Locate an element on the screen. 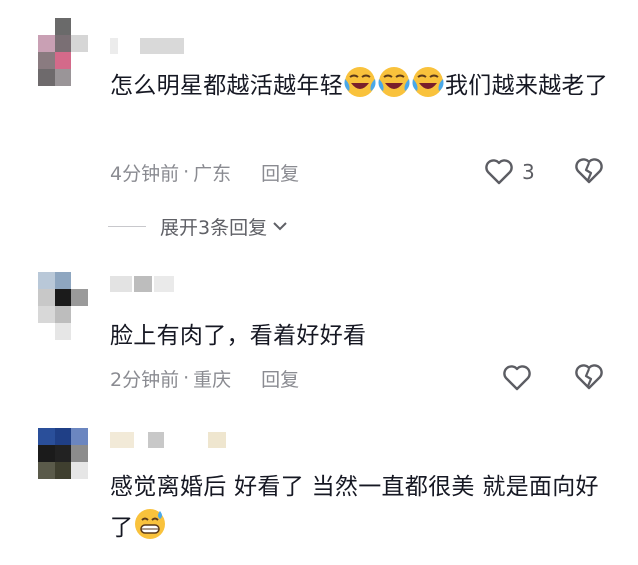  like-count: 3 is located at coordinates (528, 172).